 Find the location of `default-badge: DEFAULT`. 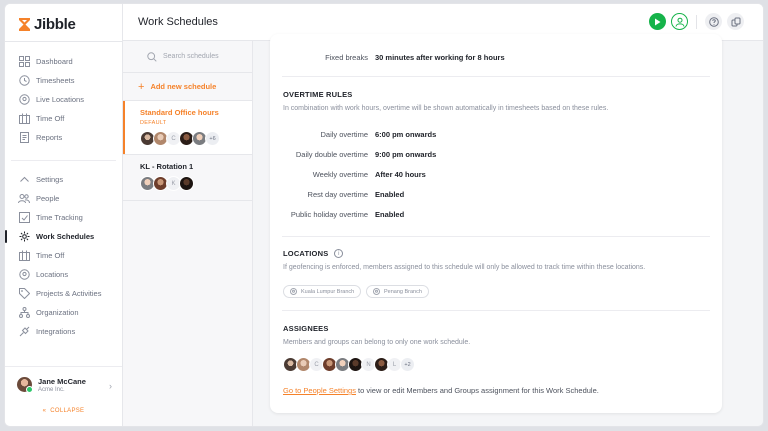

default-badge: DEFAULT is located at coordinates (153, 123).